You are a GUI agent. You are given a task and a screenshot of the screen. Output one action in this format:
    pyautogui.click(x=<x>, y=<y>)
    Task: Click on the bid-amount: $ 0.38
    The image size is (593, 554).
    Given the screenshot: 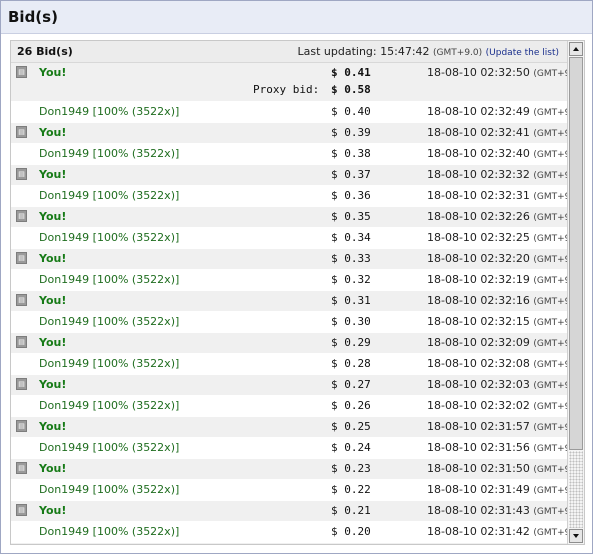 What is the action you would take?
    pyautogui.click(x=351, y=153)
    